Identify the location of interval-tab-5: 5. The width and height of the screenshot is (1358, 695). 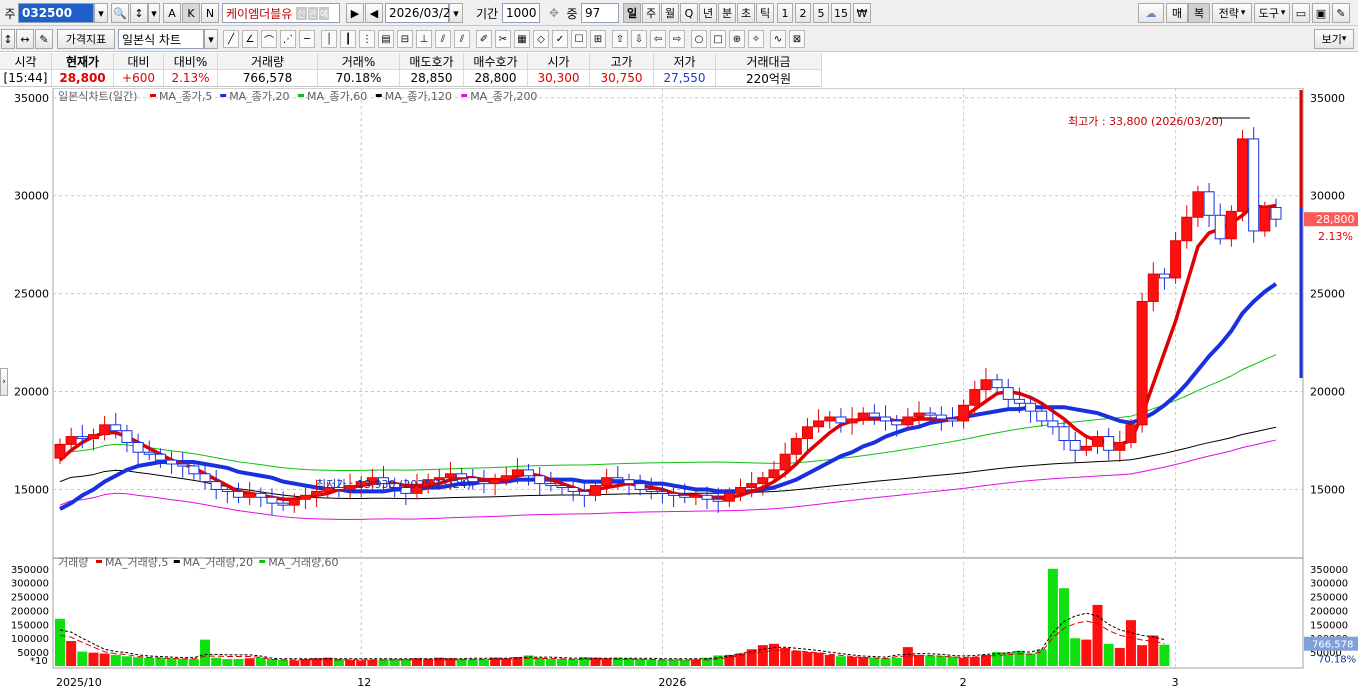
(821, 13).